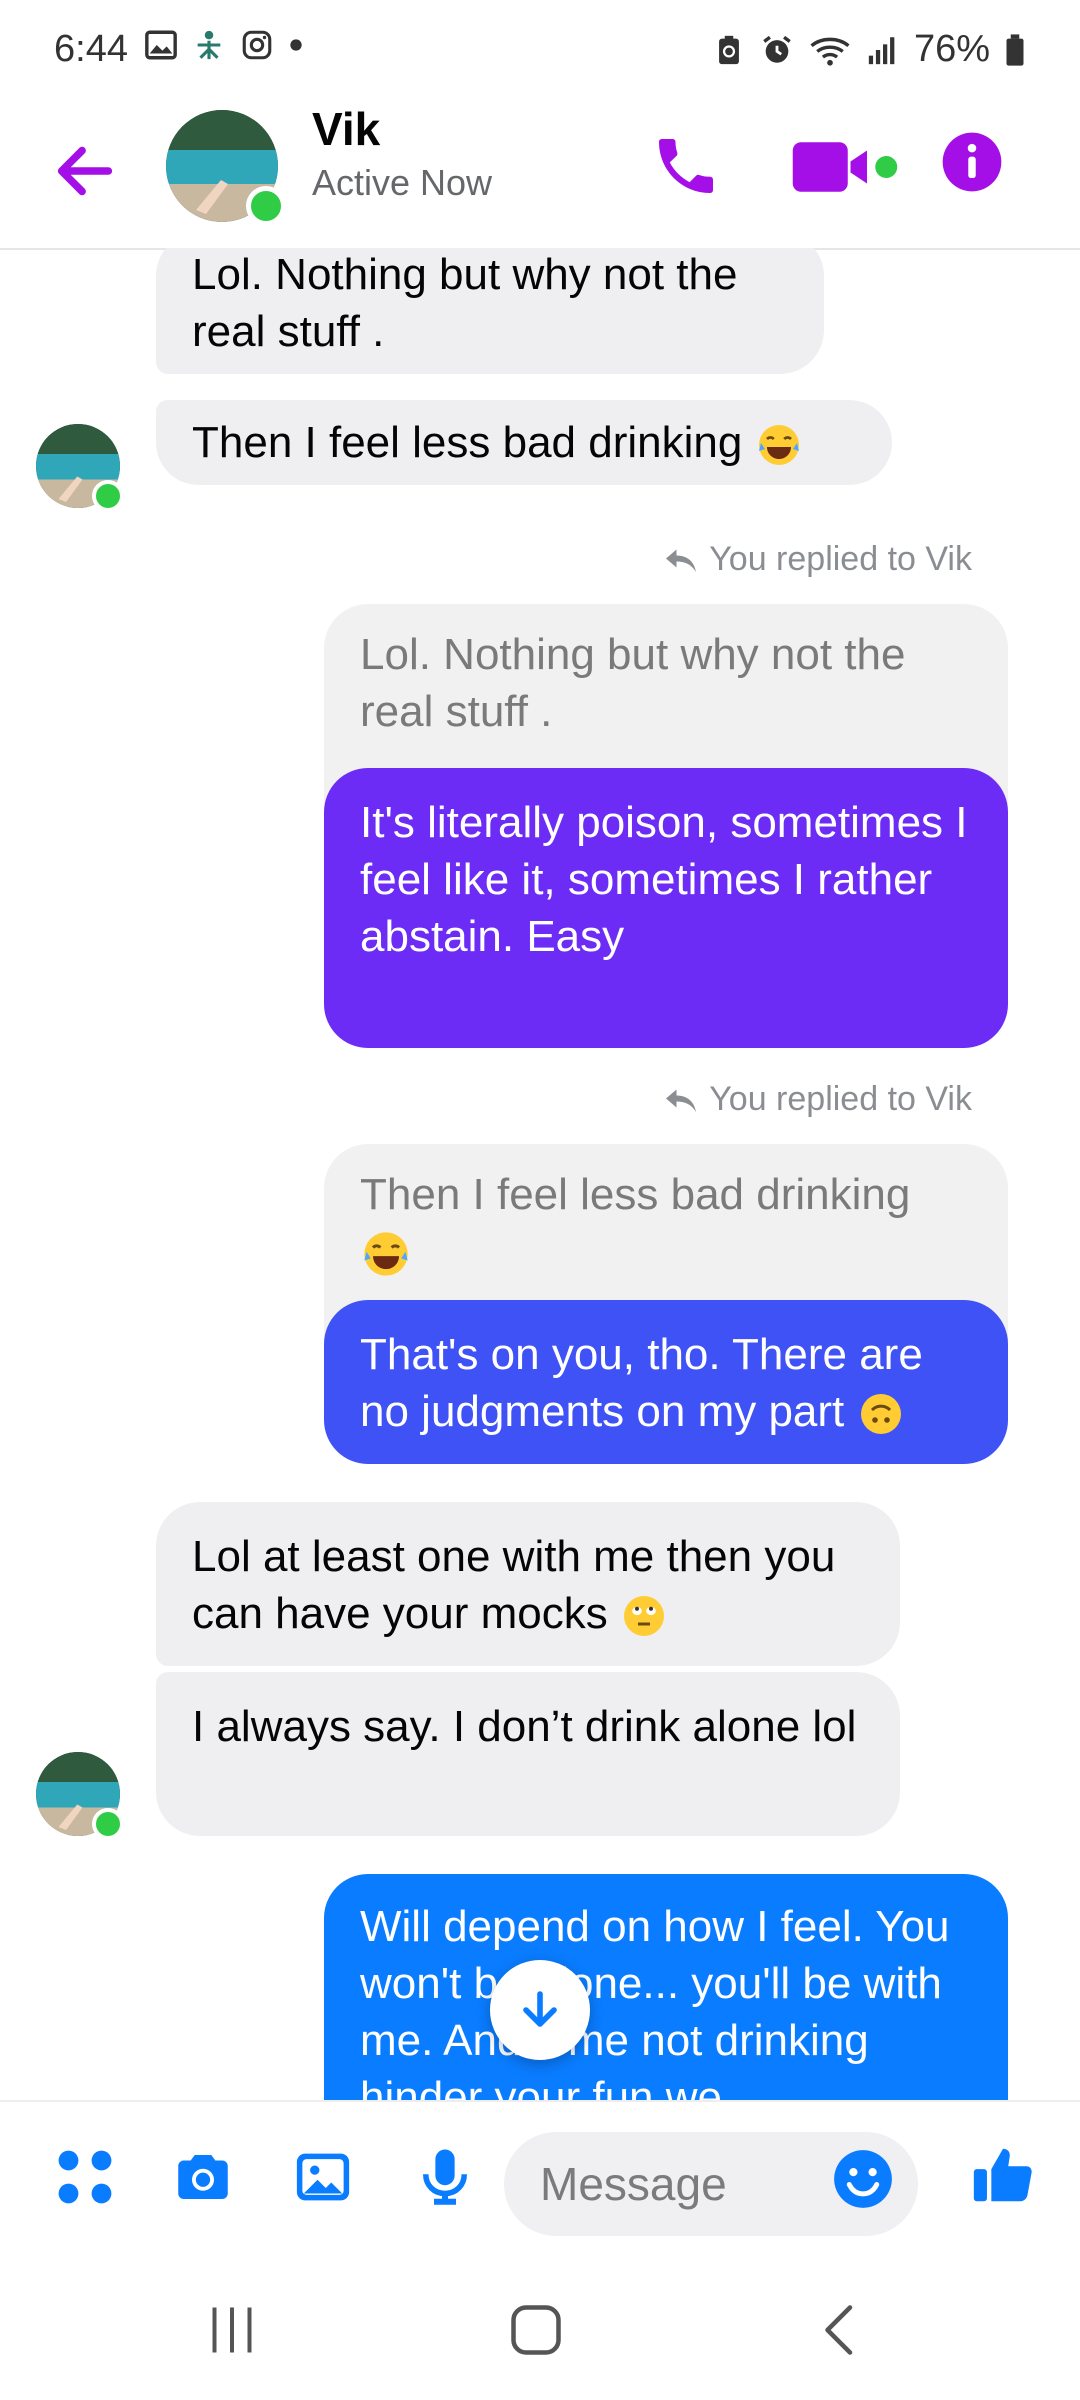  Describe the element at coordinates (540, 50) in the screenshot. I see `status-bar: 6:44 76%` at that location.